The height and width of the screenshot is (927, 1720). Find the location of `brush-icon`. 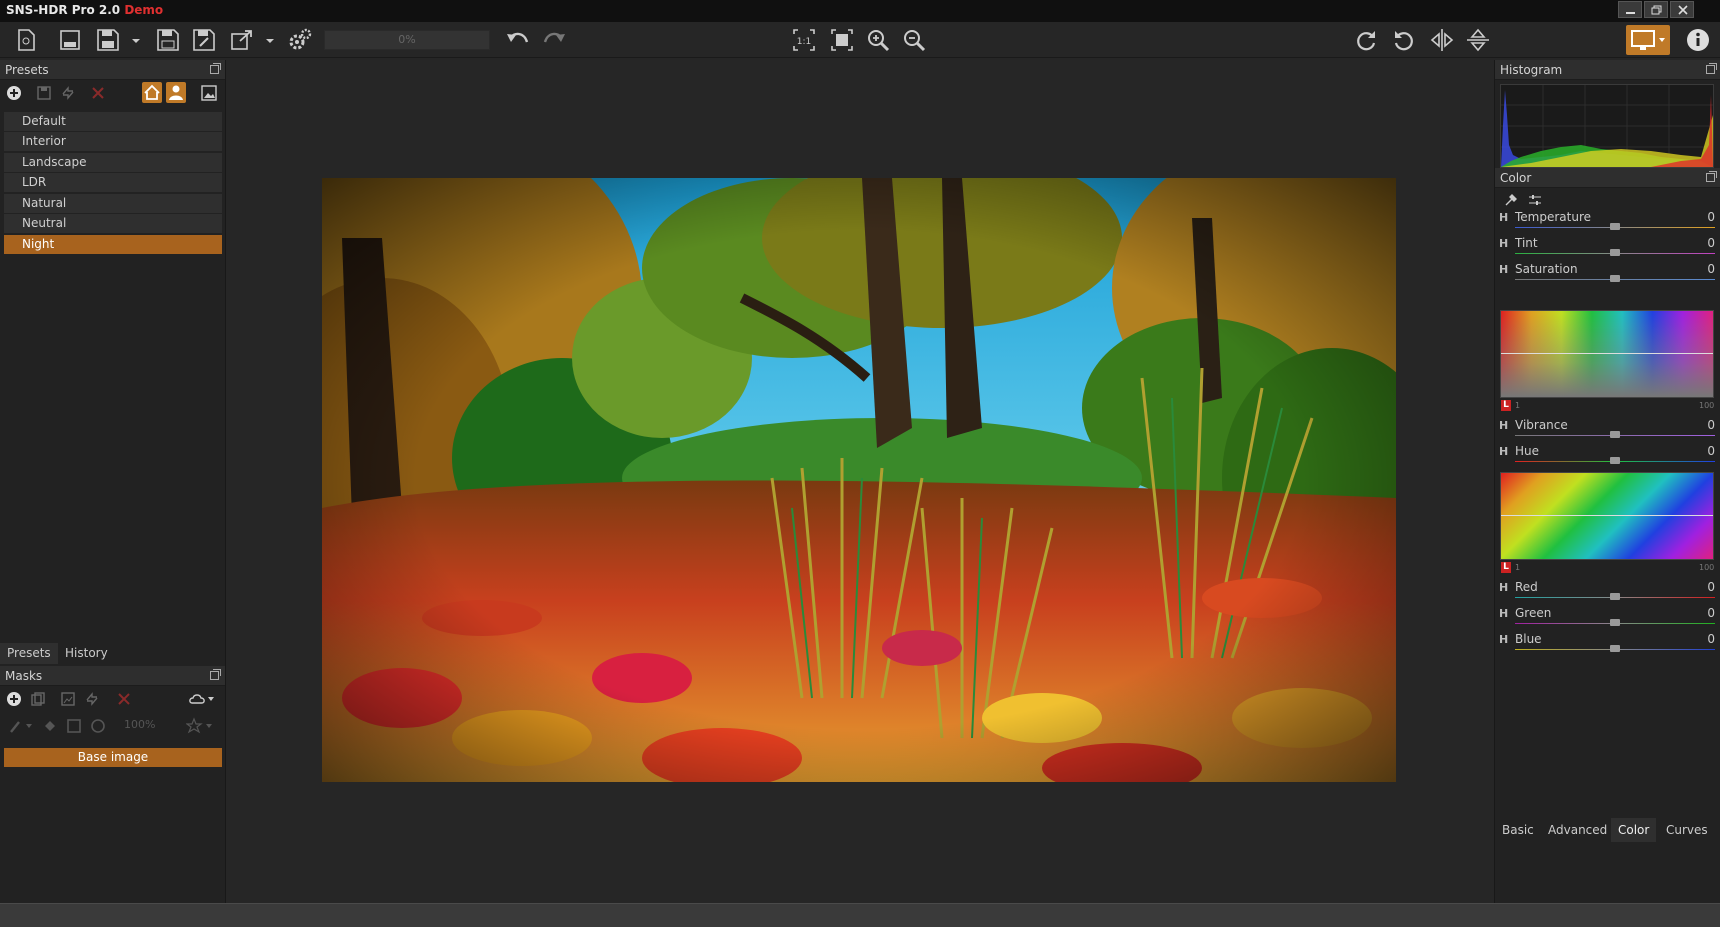

brush-icon is located at coordinates (22, 726).